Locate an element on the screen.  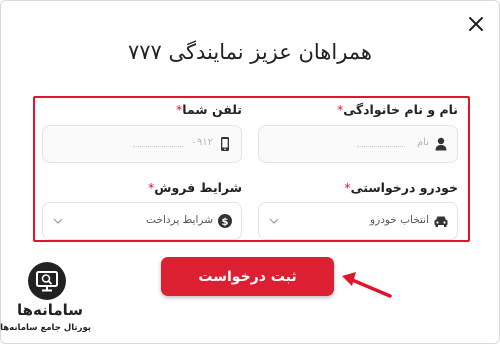
phone-field-label: تلفن شما* is located at coordinates (208, 109).